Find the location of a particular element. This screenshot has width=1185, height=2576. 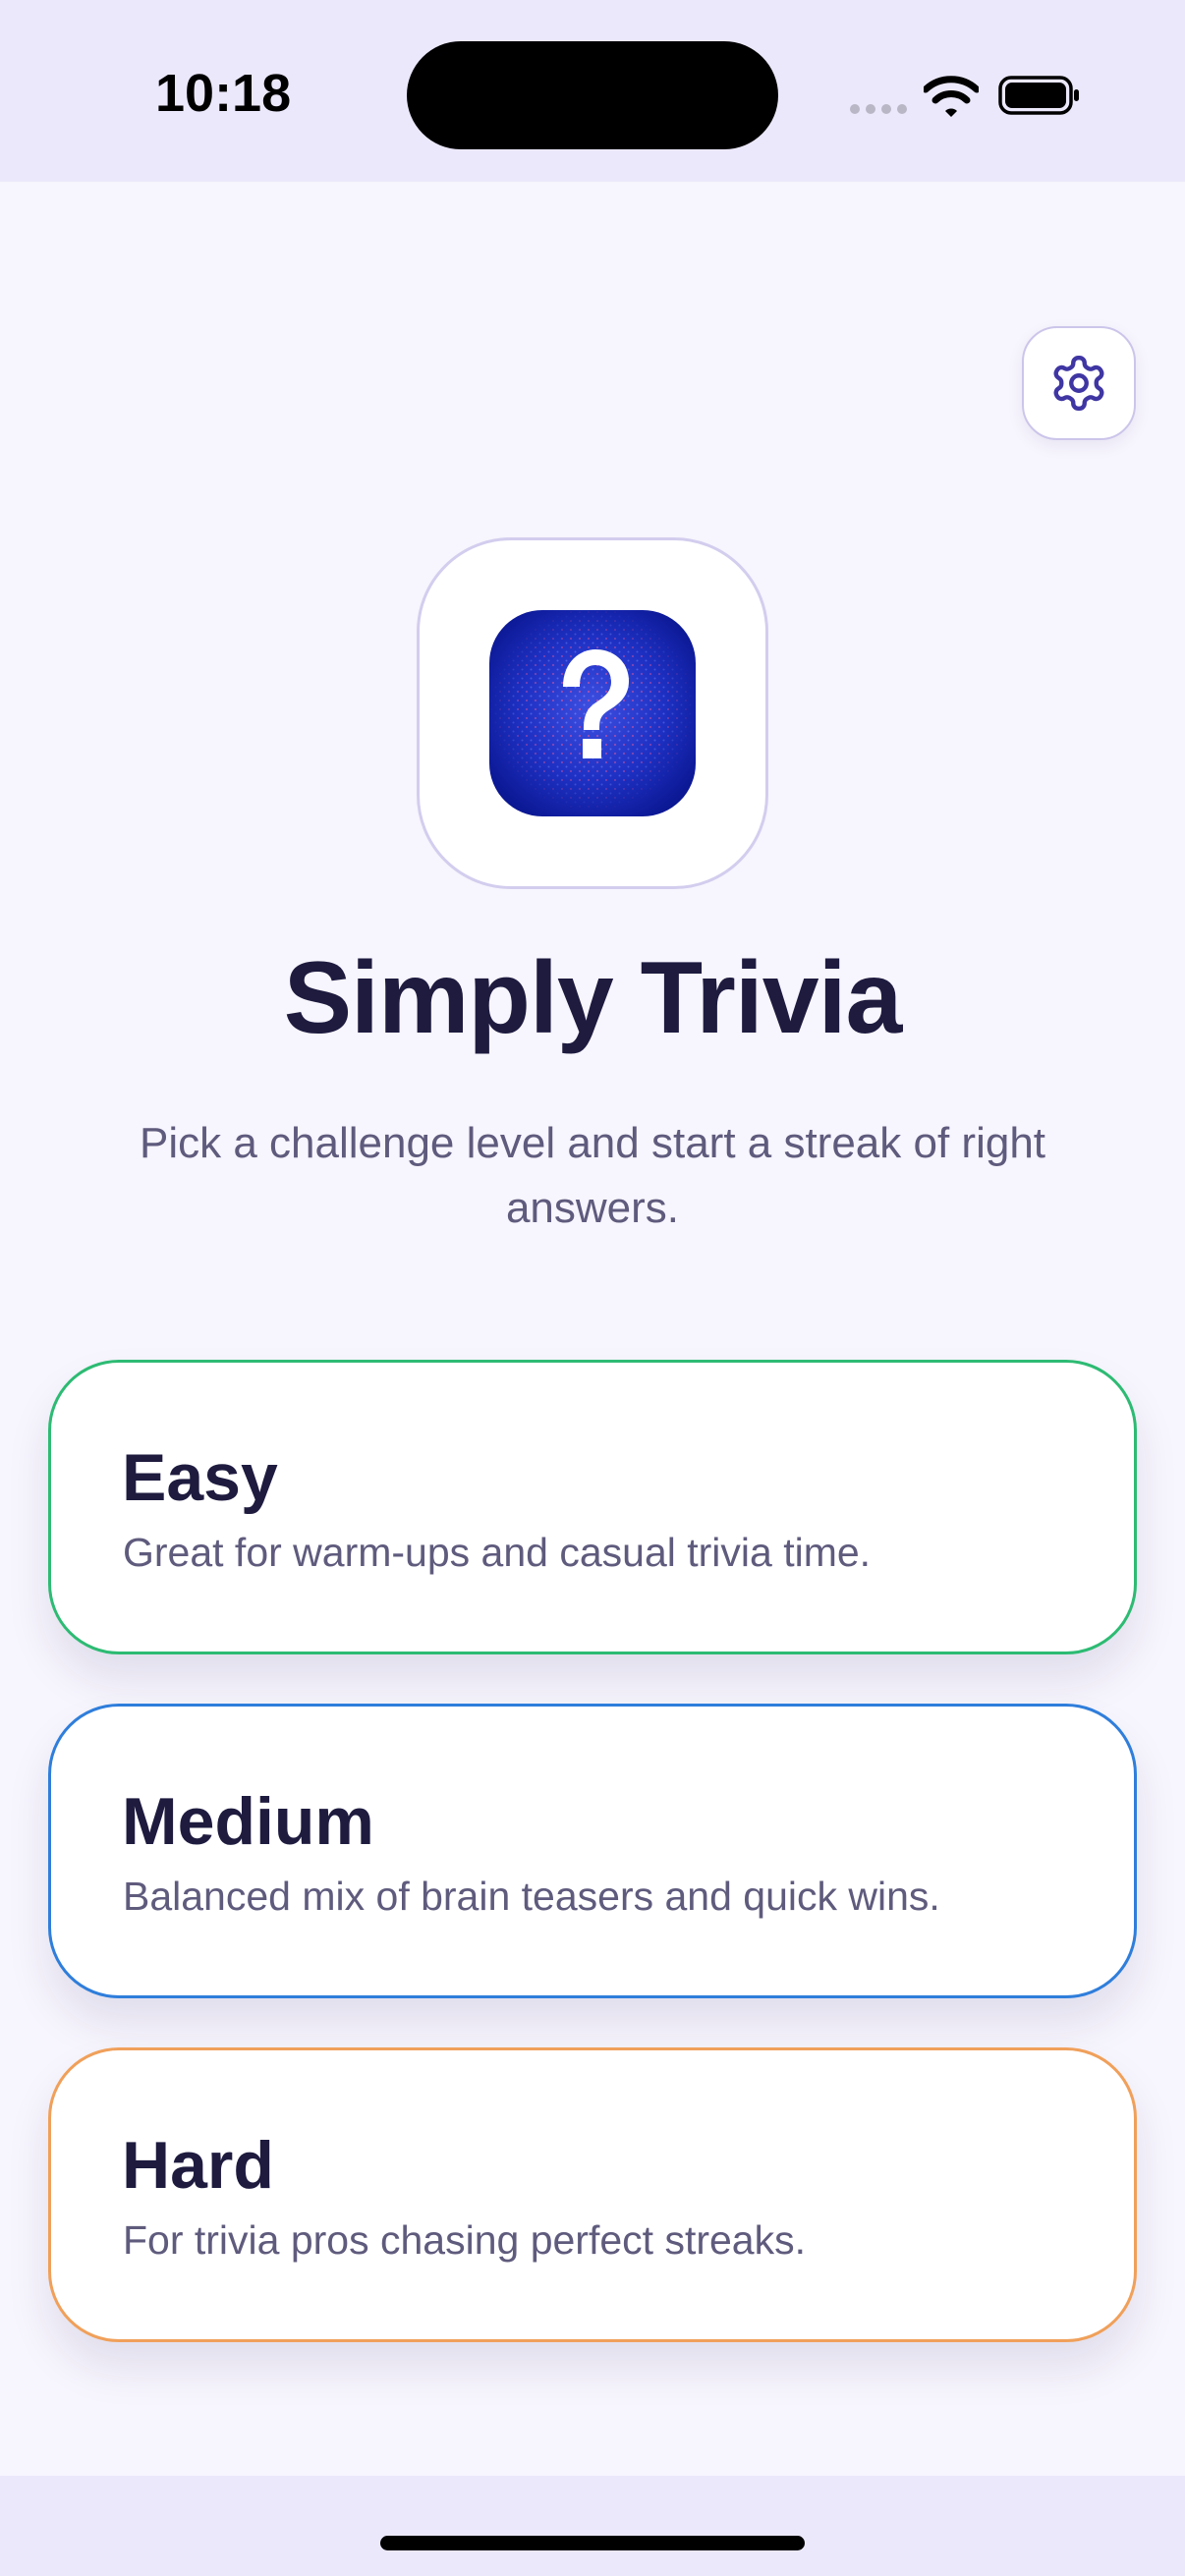

wifi-icon is located at coordinates (952, 96).